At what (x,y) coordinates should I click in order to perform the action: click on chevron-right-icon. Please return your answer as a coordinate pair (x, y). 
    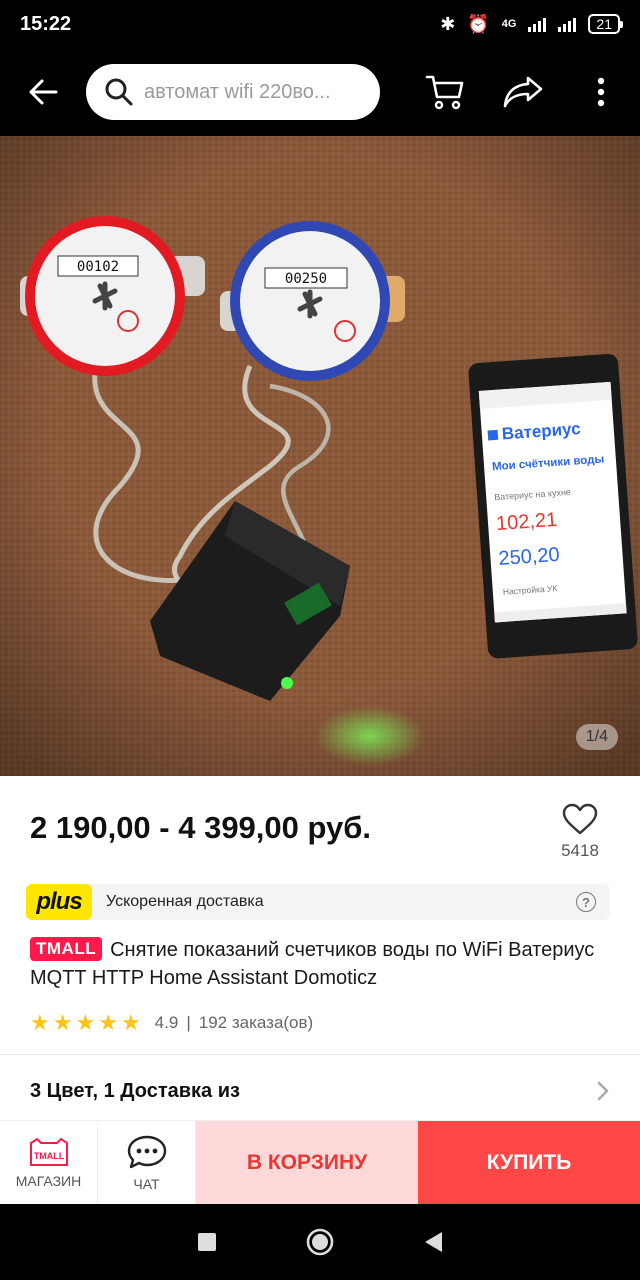
    Looking at the image, I should click on (603, 1091).